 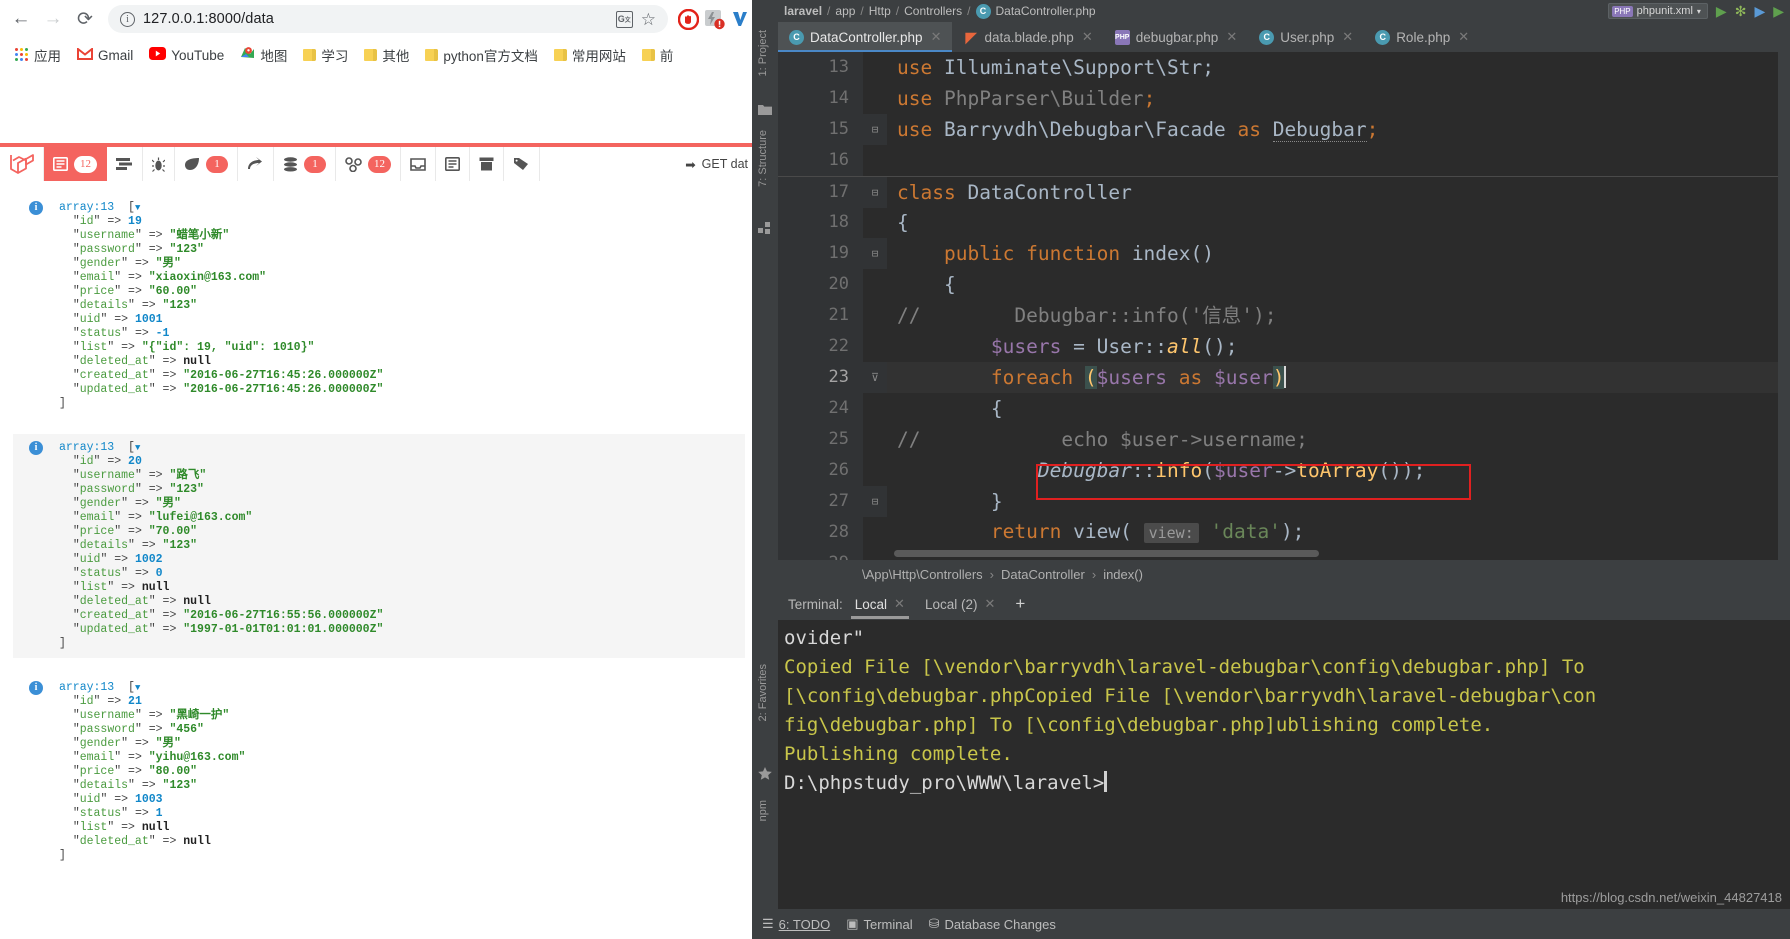 I want to click on tab-role-php: C Role.php ✕, so click(x=1422, y=37).